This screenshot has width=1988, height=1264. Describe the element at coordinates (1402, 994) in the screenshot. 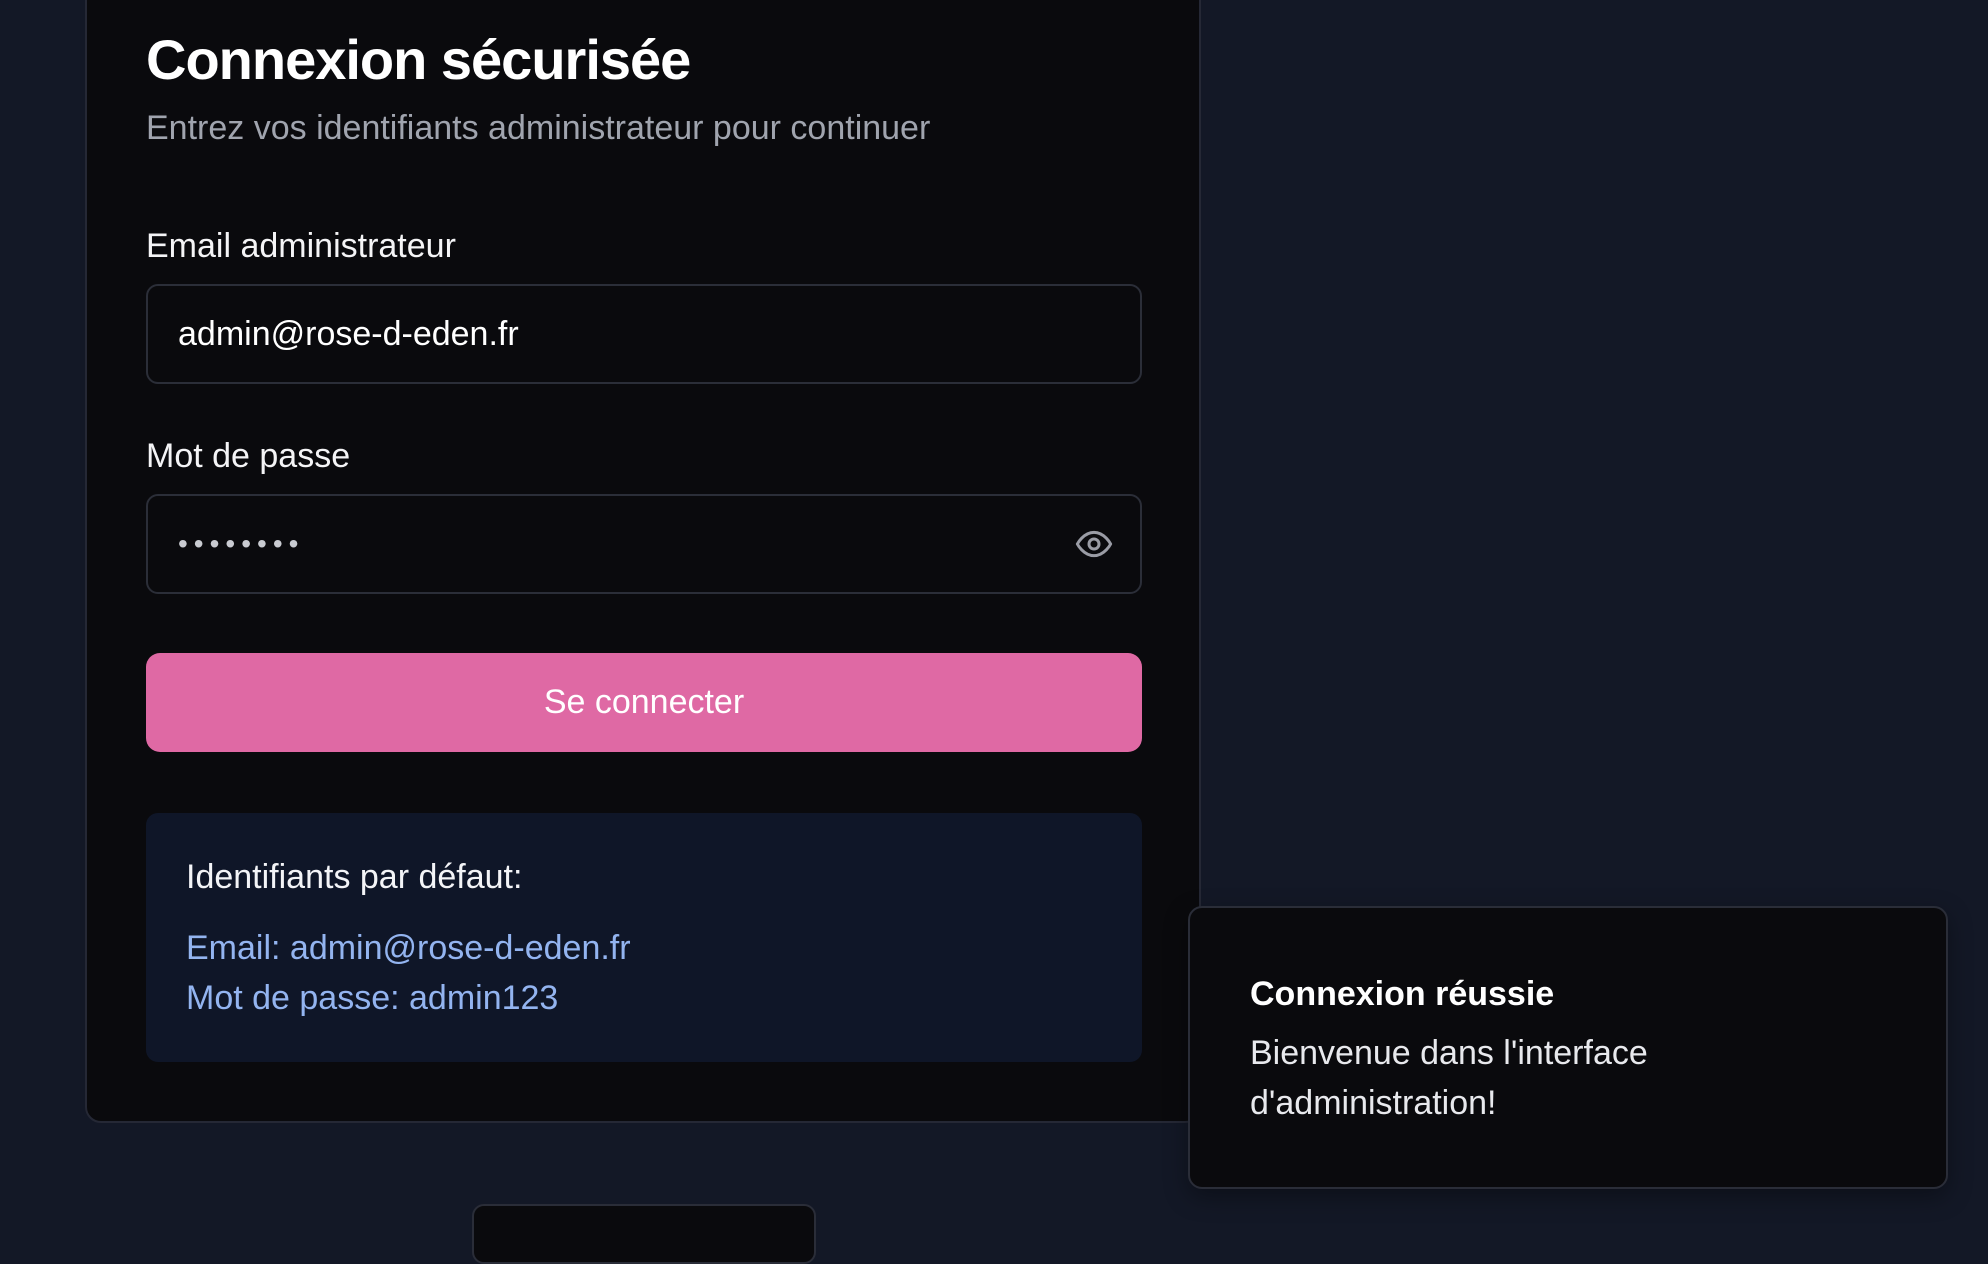

I see `toast-title: Connexion réussie` at that location.